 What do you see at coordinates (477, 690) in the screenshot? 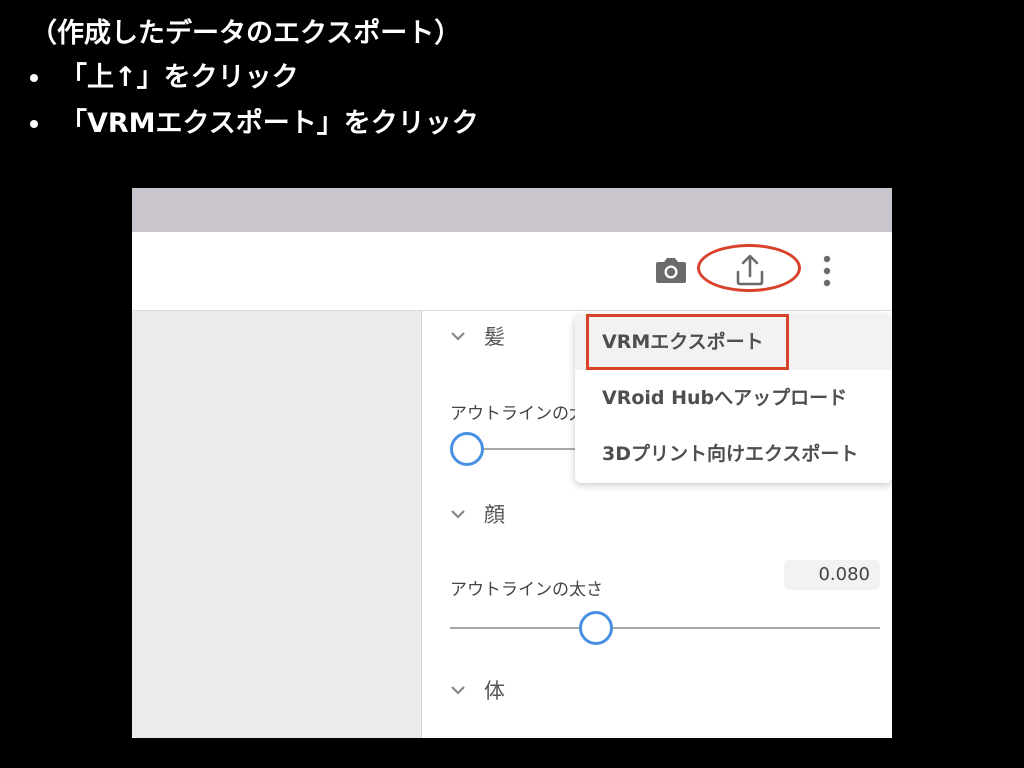
I see `section-header-body: 体` at bounding box center [477, 690].